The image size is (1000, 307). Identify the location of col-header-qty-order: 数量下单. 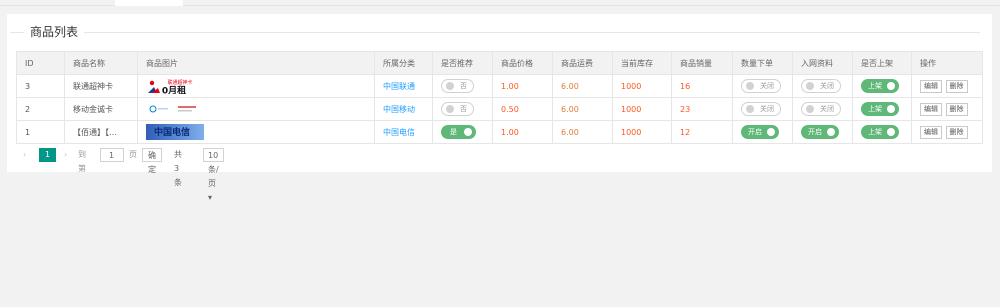
(762, 63).